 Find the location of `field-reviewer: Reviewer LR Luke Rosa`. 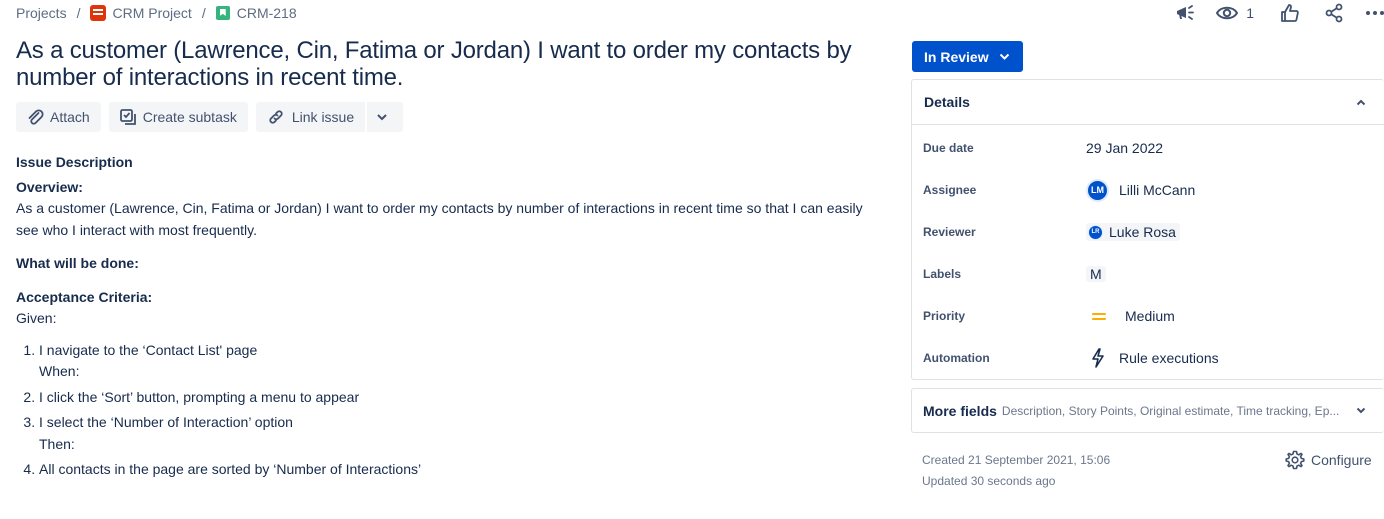

field-reviewer: Reviewer LR Luke Rosa is located at coordinates (1143, 232).